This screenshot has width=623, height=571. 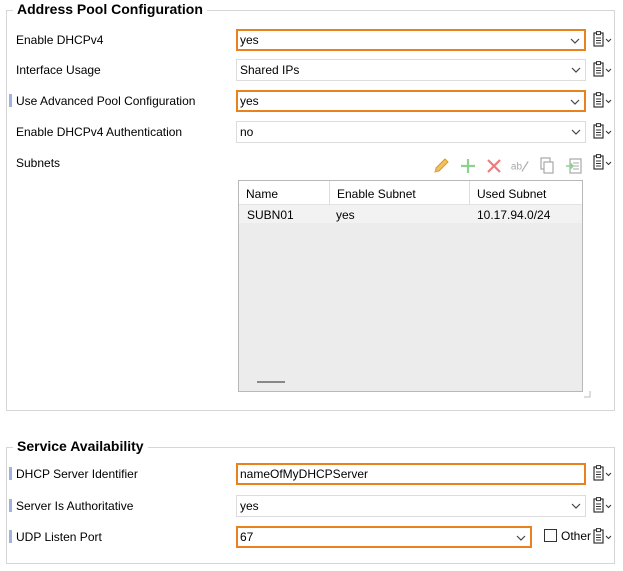 What do you see at coordinates (517, 167) in the screenshot?
I see `svg-text: ab` at bounding box center [517, 167].